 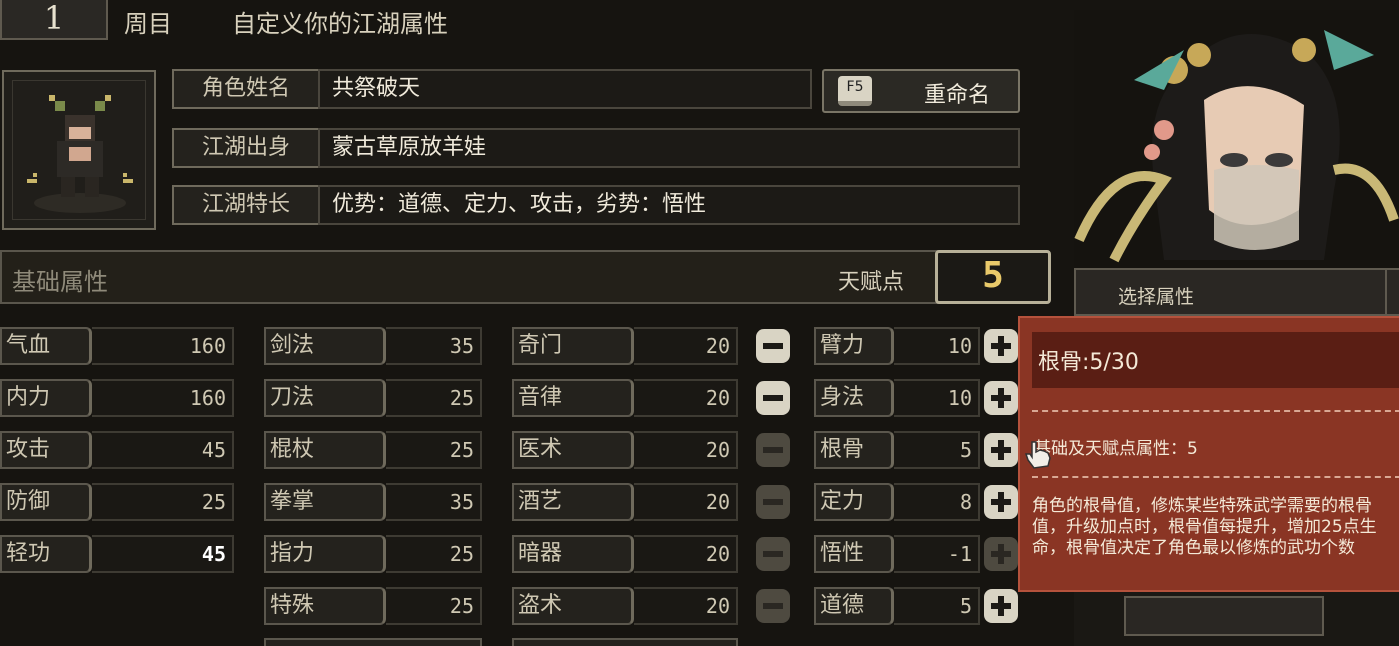 I want to click on stat-value: 8, so click(x=937, y=502).